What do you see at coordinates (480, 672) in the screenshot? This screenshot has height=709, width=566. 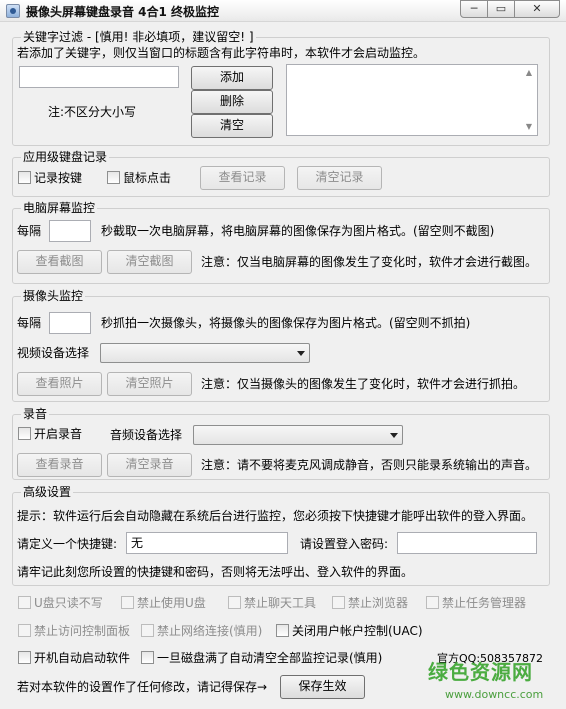 I see `watermark-logo: 绿色资源网` at bounding box center [480, 672].